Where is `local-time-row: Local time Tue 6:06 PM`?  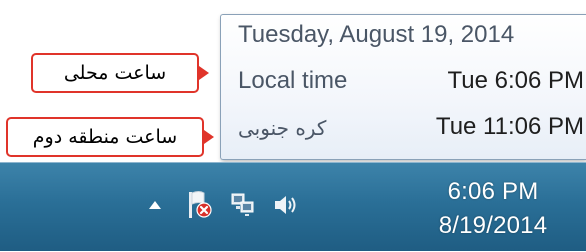
local-time-row: Local time Tue 6:06 PM is located at coordinates (411, 84).